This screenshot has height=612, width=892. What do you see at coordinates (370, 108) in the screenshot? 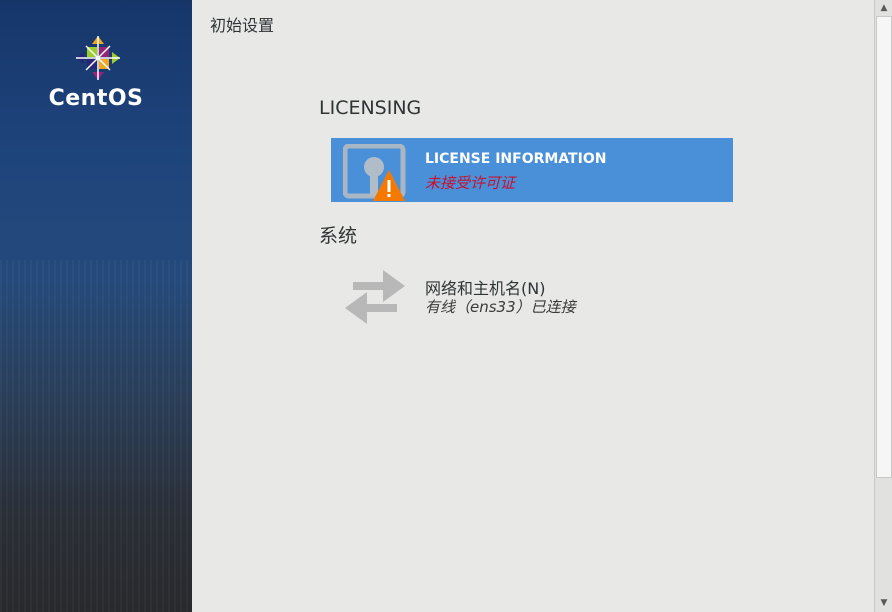
I see `section-title-licensing: LICENSING` at bounding box center [370, 108].